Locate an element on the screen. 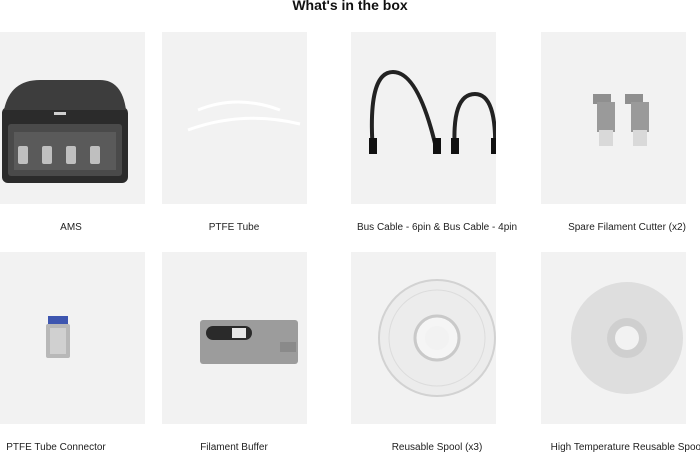 The height and width of the screenshot is (454, 700). item-label-reusable-spool: Reusable Spool (x3) is located at coordinates (437, 447).